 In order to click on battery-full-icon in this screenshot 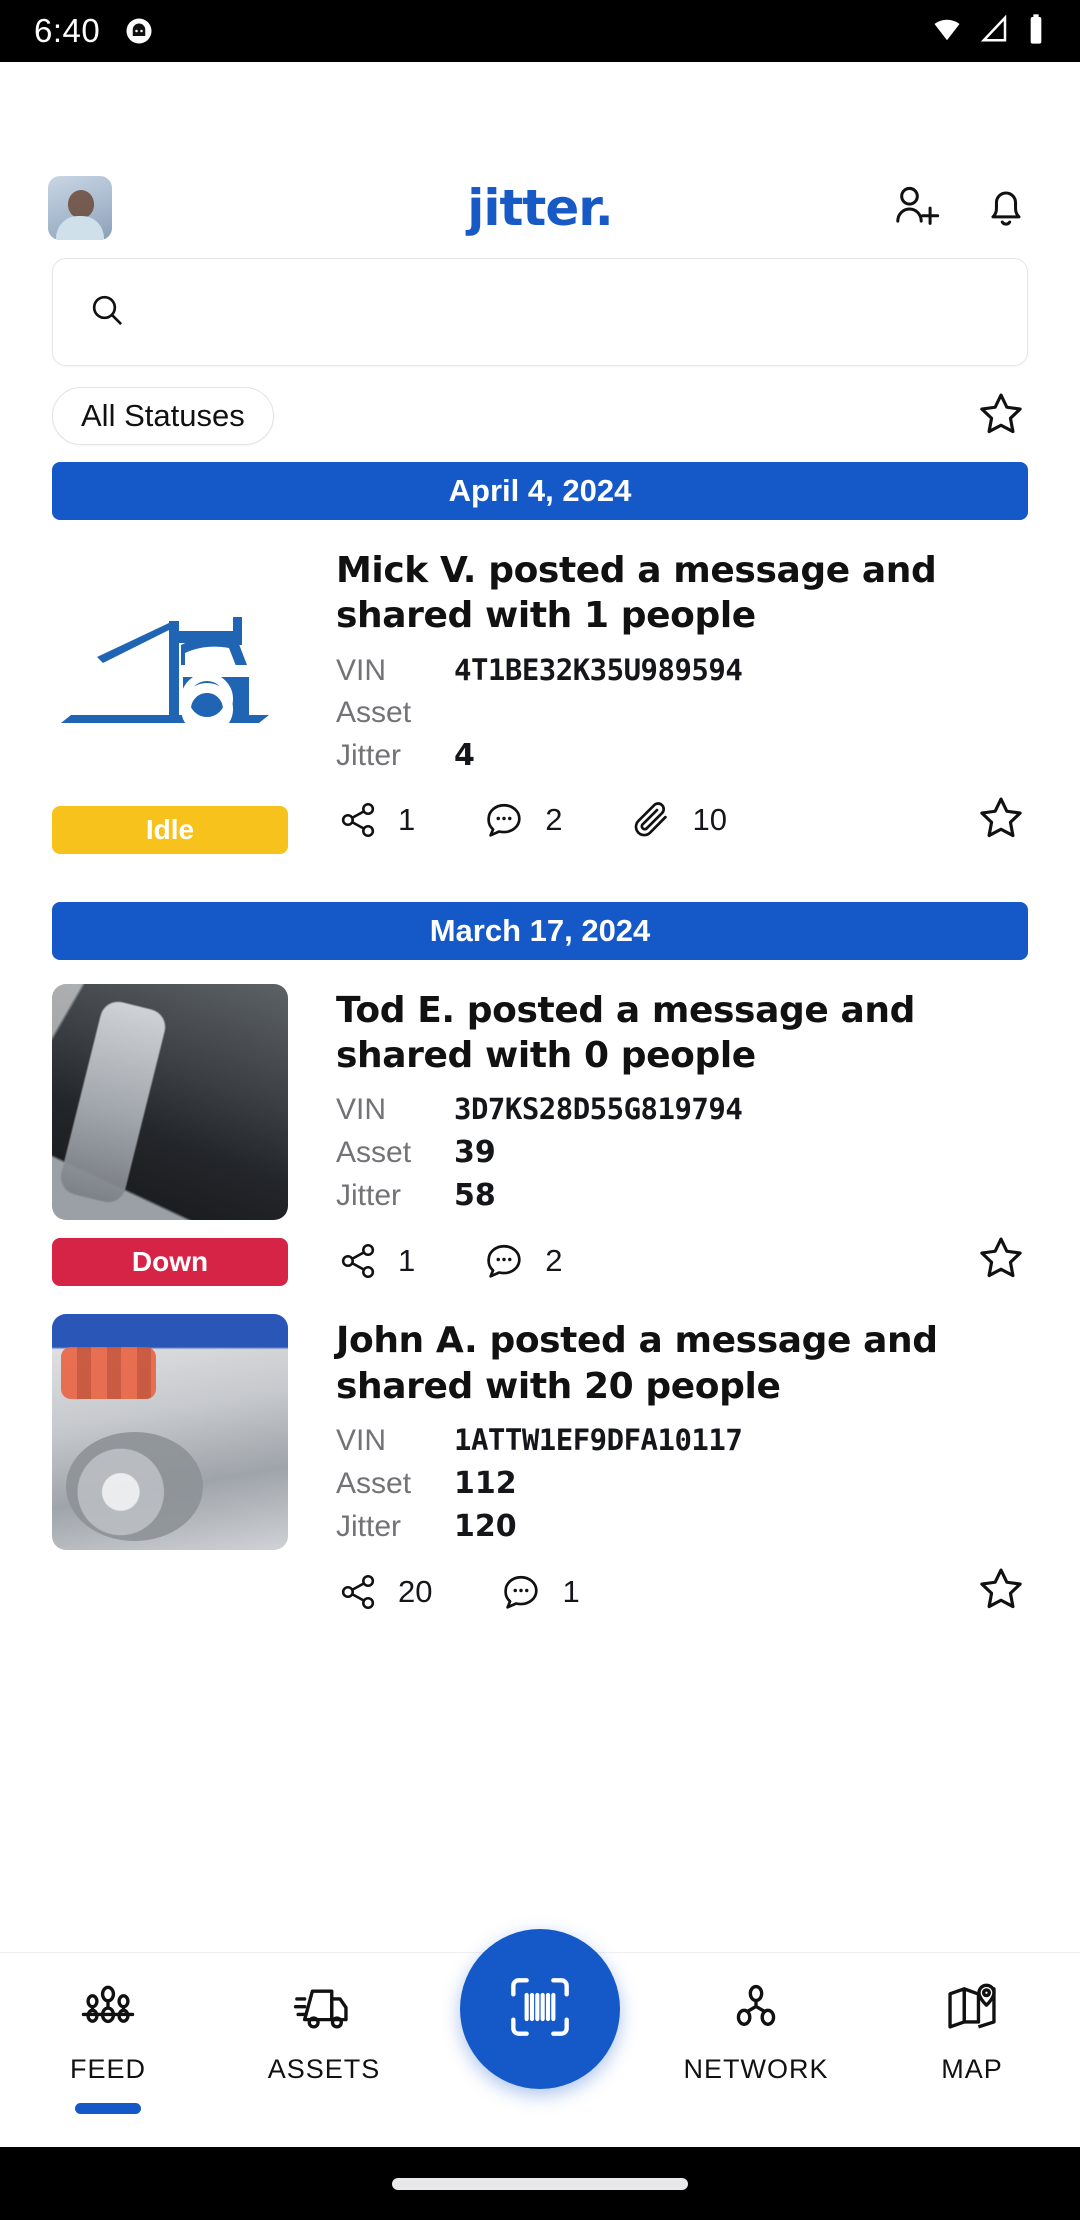, I will do `click(1036, 31)`.